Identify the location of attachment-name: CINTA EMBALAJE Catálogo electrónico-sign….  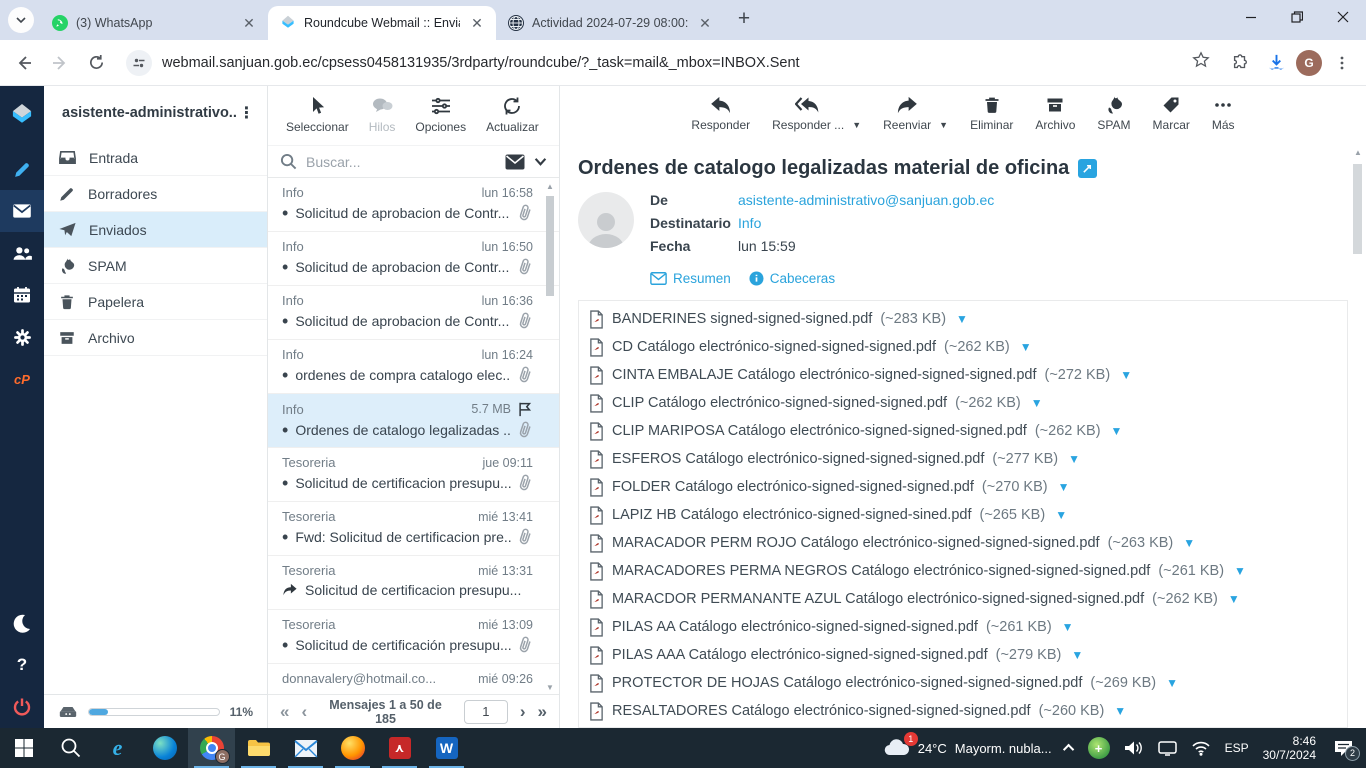
(824, 375).